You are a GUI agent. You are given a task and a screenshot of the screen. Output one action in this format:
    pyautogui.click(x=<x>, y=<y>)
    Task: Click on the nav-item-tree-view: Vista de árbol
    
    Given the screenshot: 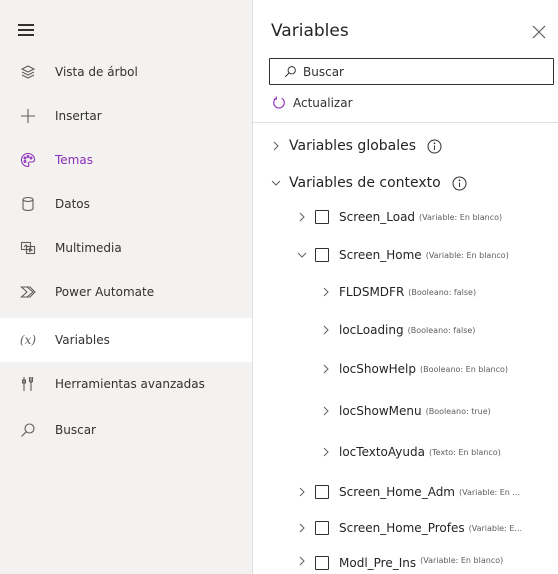 What is the action you would take?
    pyautogui.click(x=126, y=72)
    